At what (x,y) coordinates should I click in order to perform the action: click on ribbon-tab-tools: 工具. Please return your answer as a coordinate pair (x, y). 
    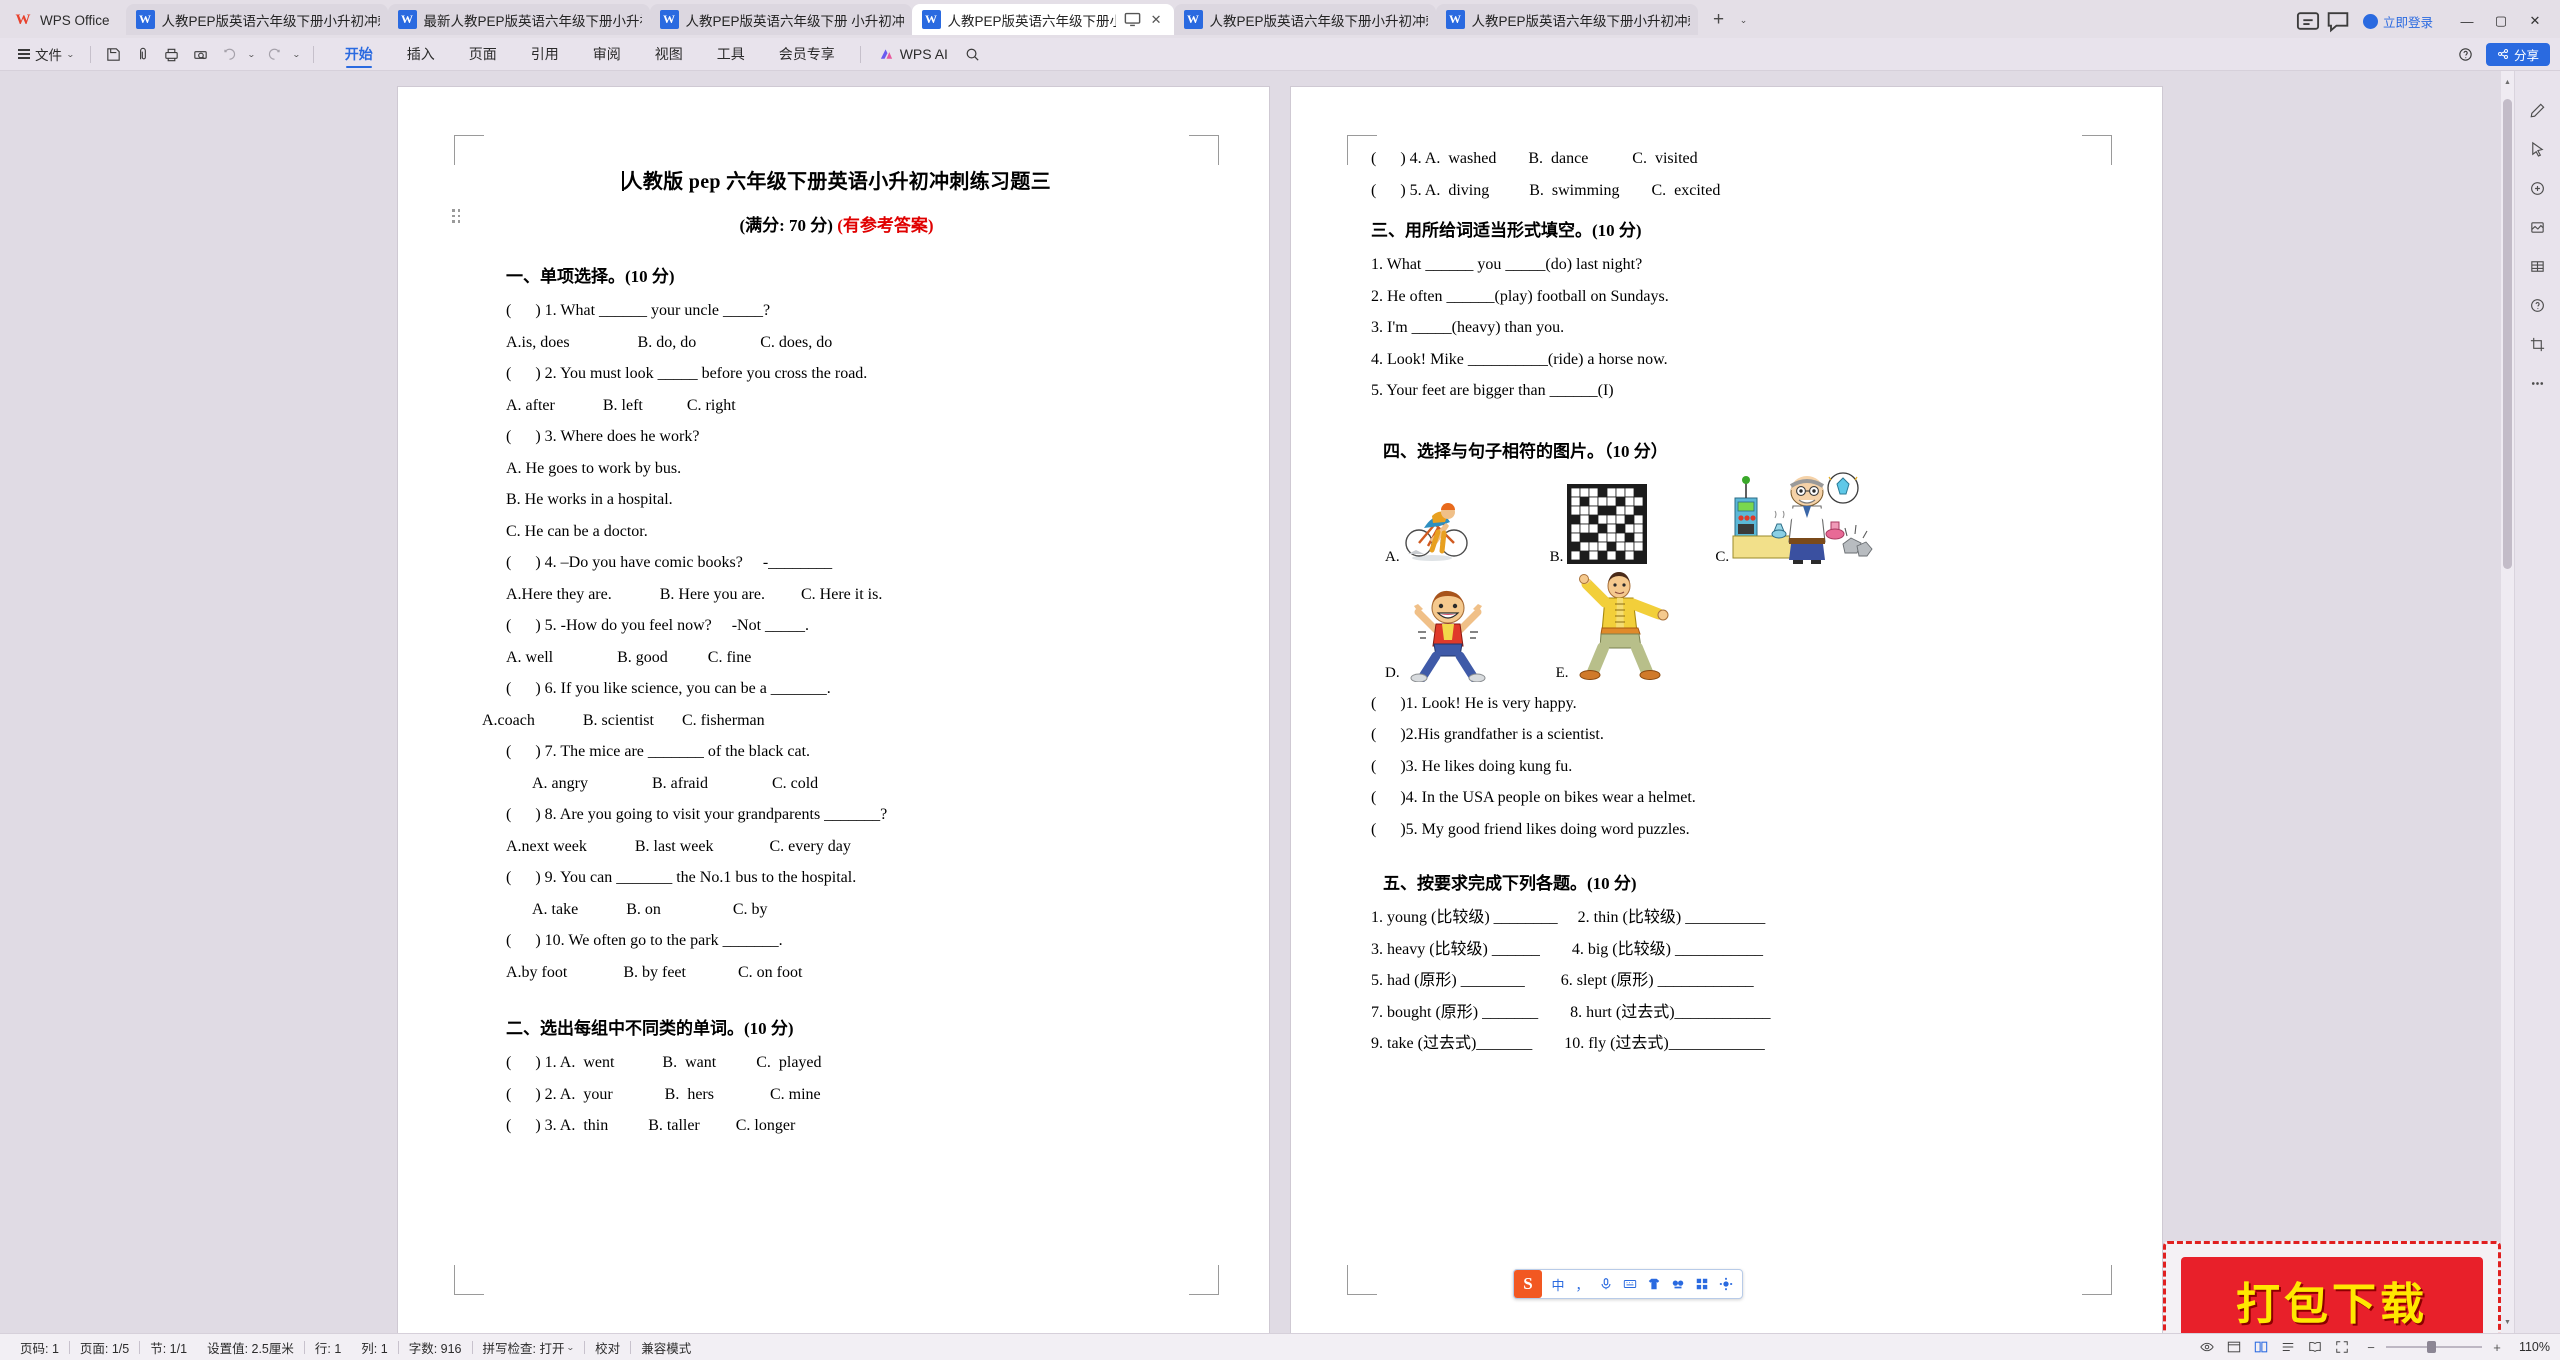
    Looking at the image, I should click on (731, 54).